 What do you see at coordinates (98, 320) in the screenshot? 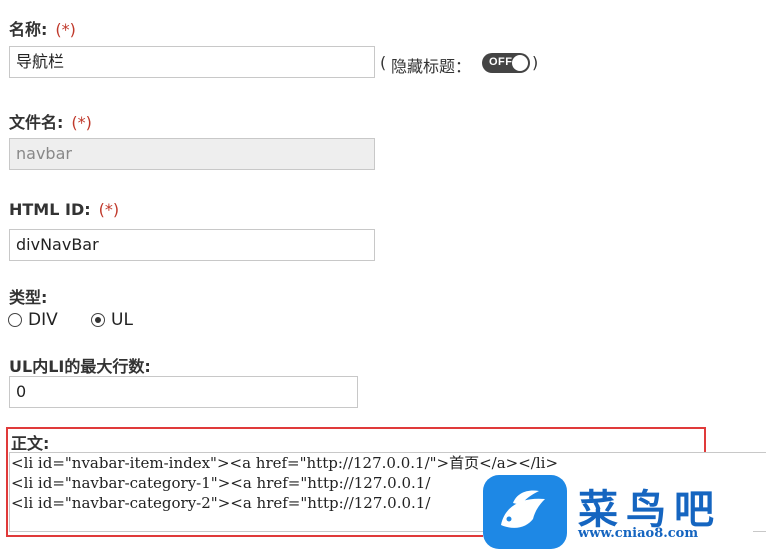
I see `radio-circle-ul` at bounding box center [98, 320].